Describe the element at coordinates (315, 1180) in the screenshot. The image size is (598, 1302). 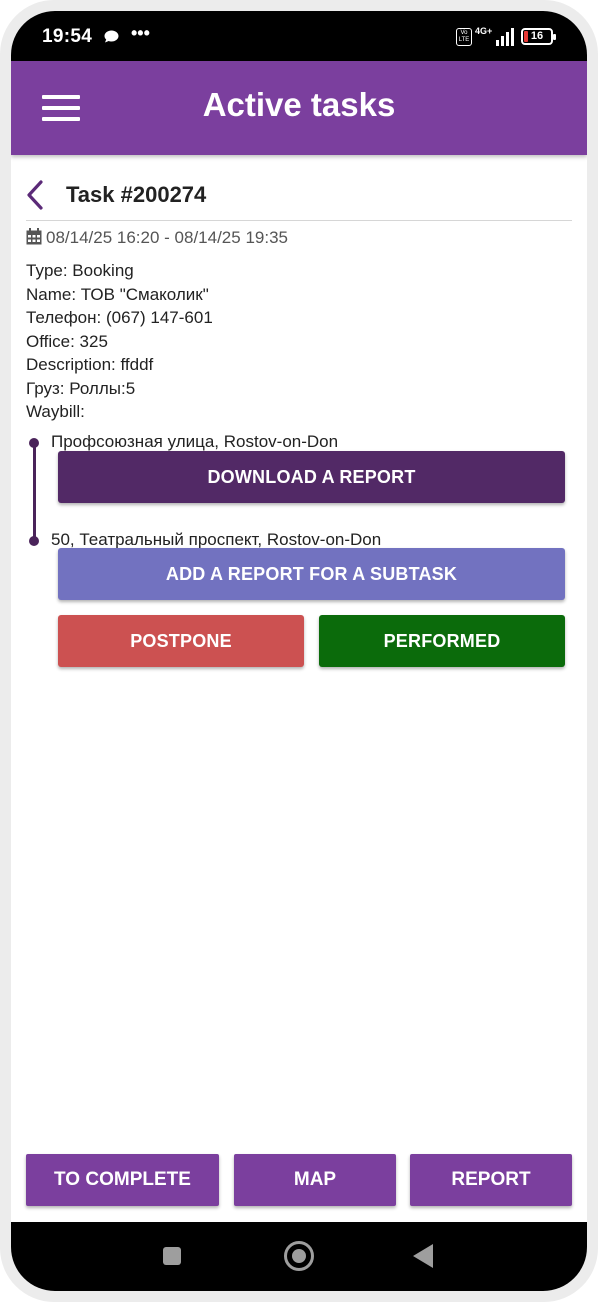
I see `map-button: MAP` at that location.